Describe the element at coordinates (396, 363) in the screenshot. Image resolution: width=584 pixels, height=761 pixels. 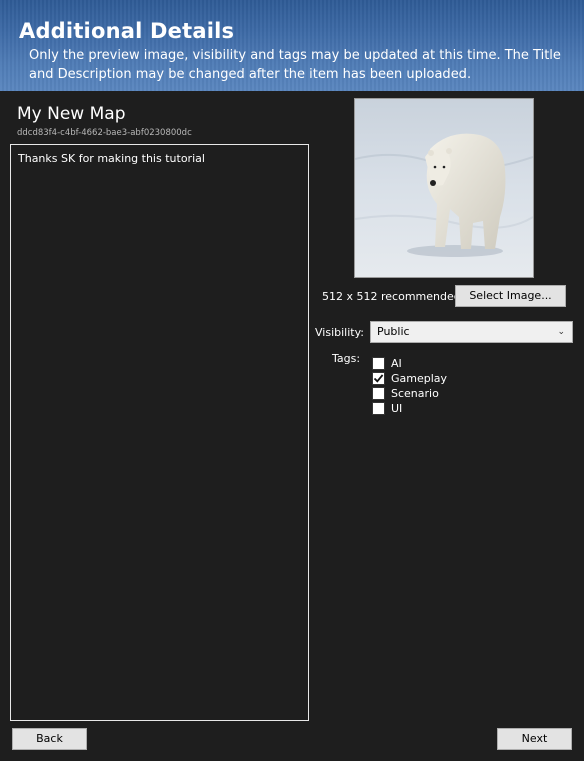
I see `tag-label-ai: AI` at that location.